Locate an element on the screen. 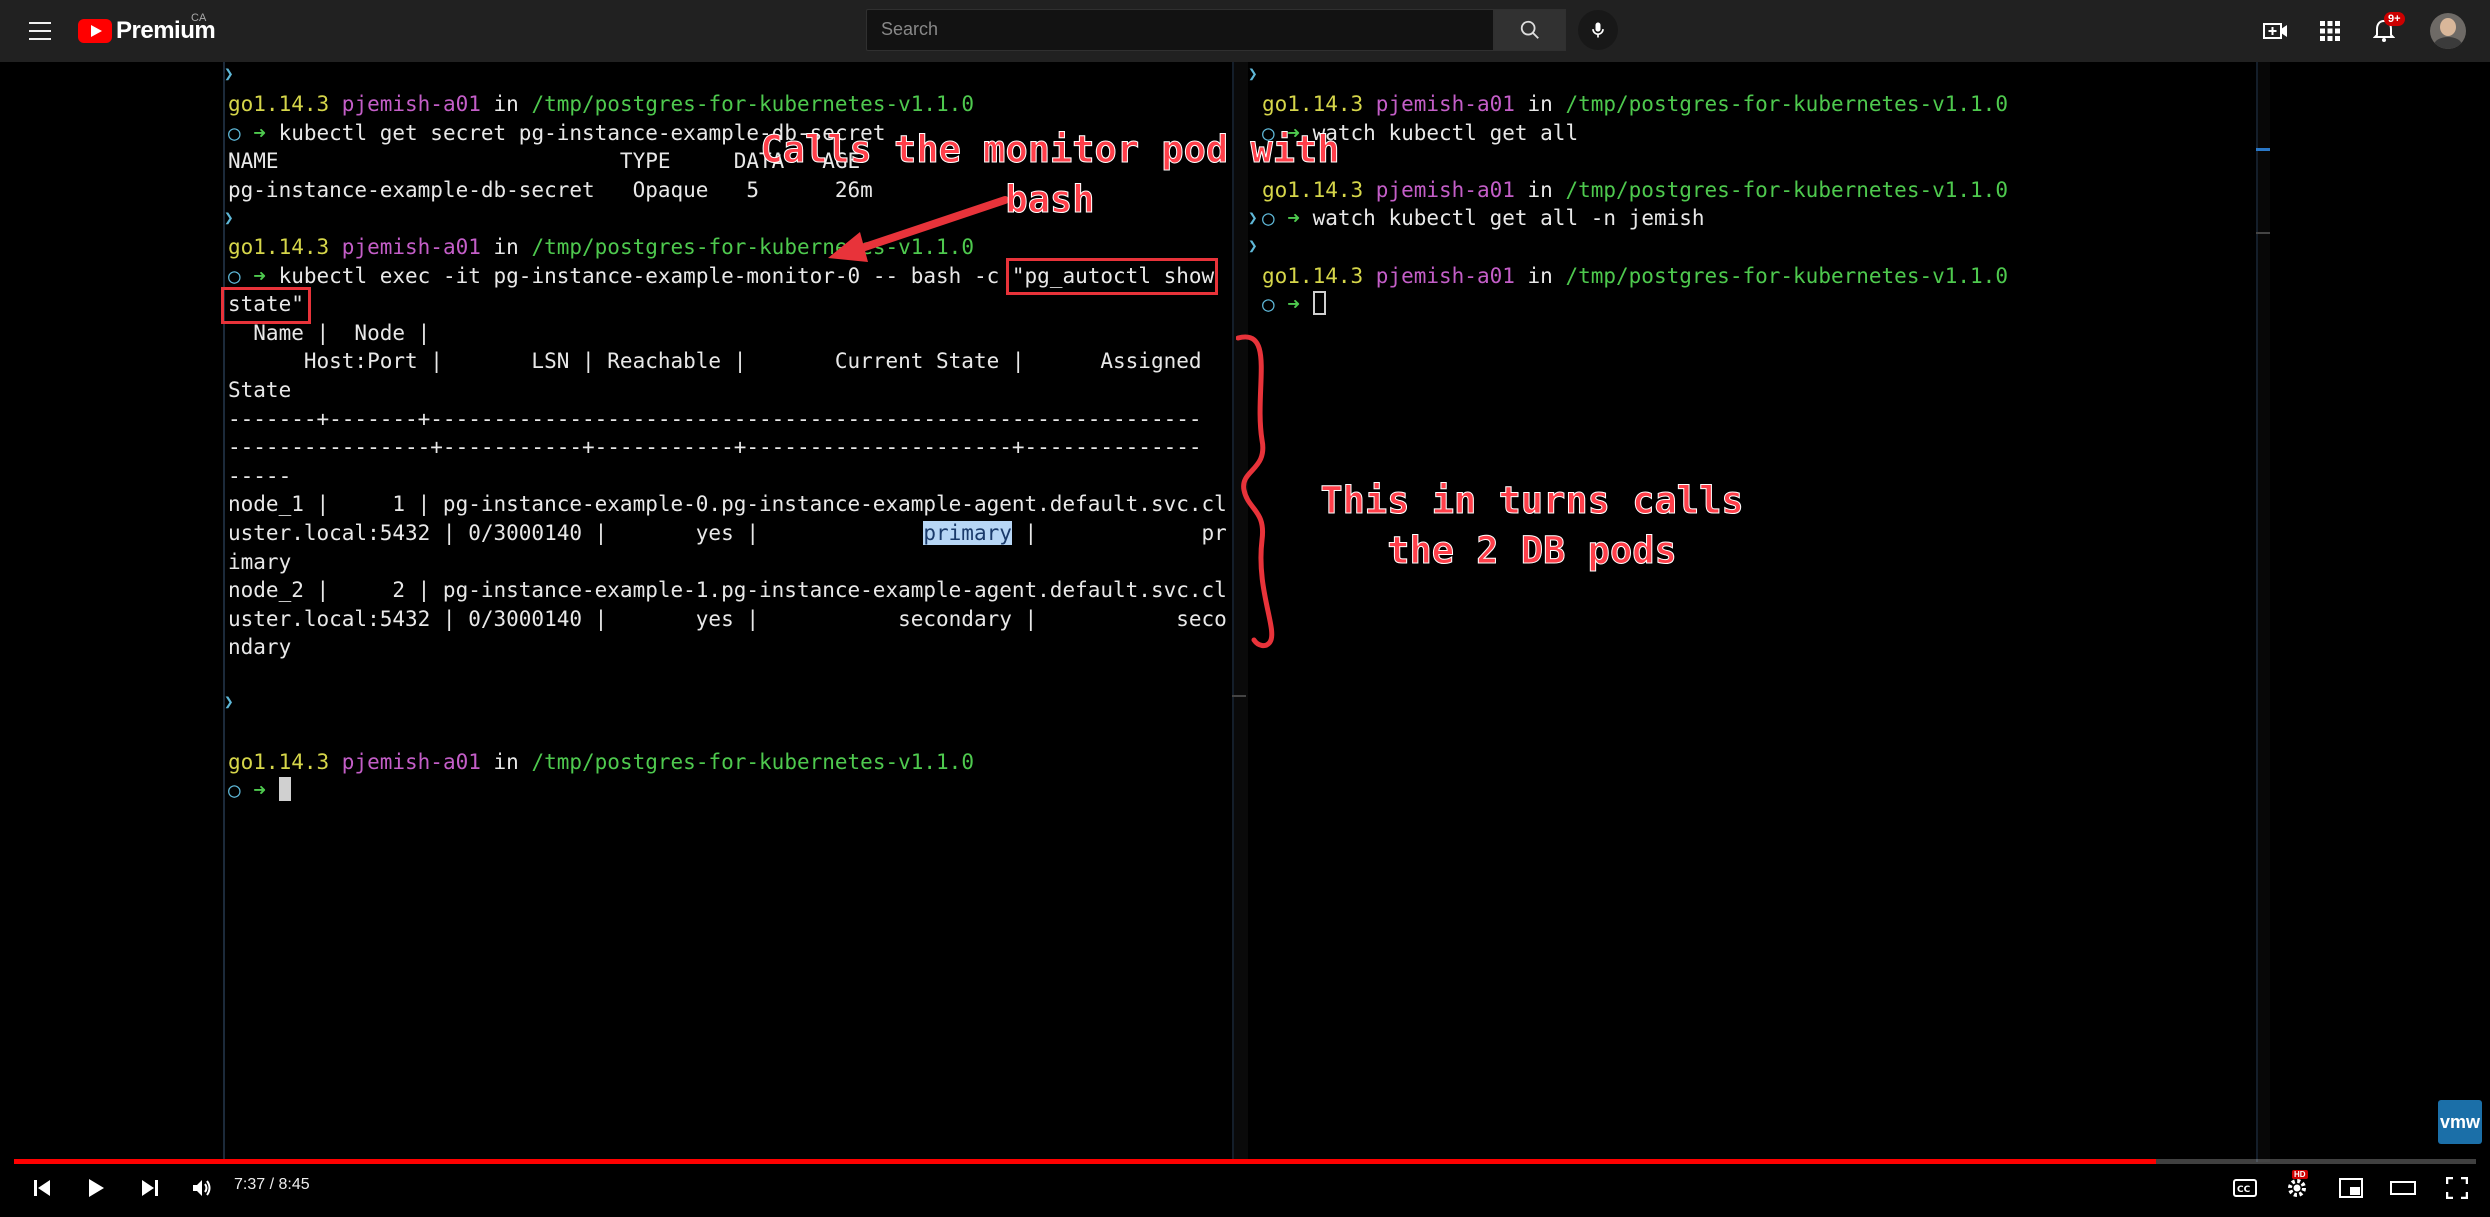  masthead: Premium CA Search 9+ is located at coordinates (1245, 31).